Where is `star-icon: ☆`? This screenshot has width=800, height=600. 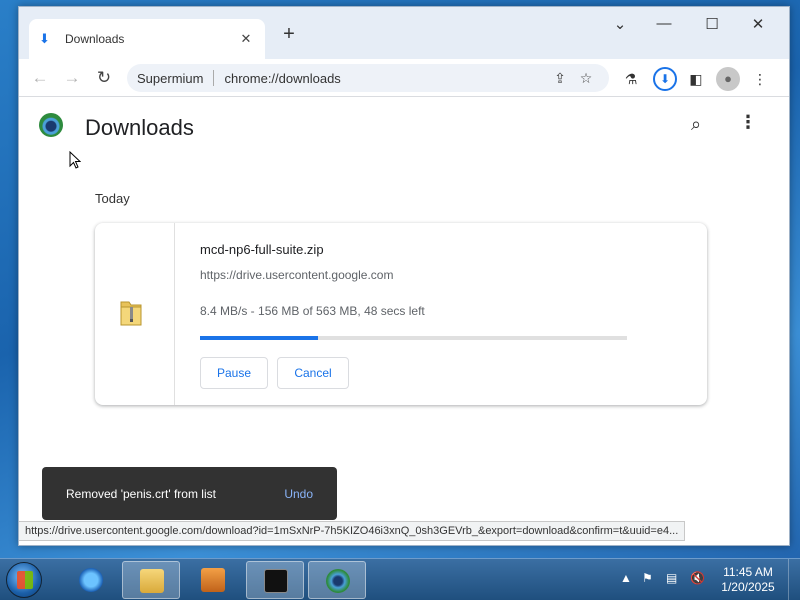 star-icon: ☆ is located at coordinates (586, 78).